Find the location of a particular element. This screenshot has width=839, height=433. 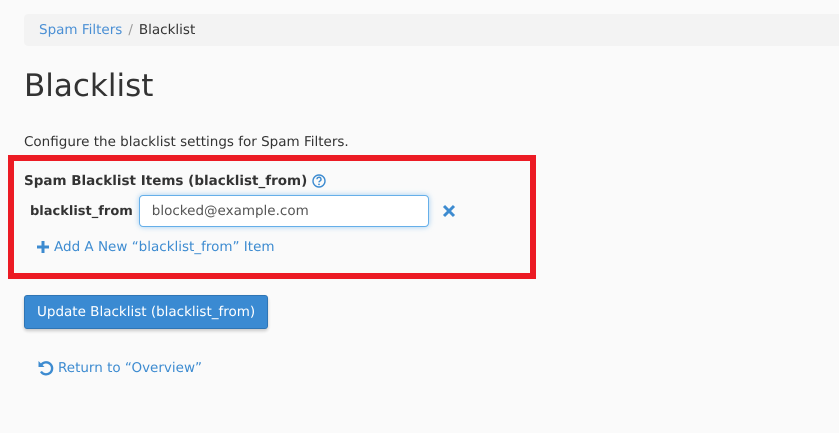

add-item-link: Add A New “blacklist_from” Item is located at coordinates (156, 247).